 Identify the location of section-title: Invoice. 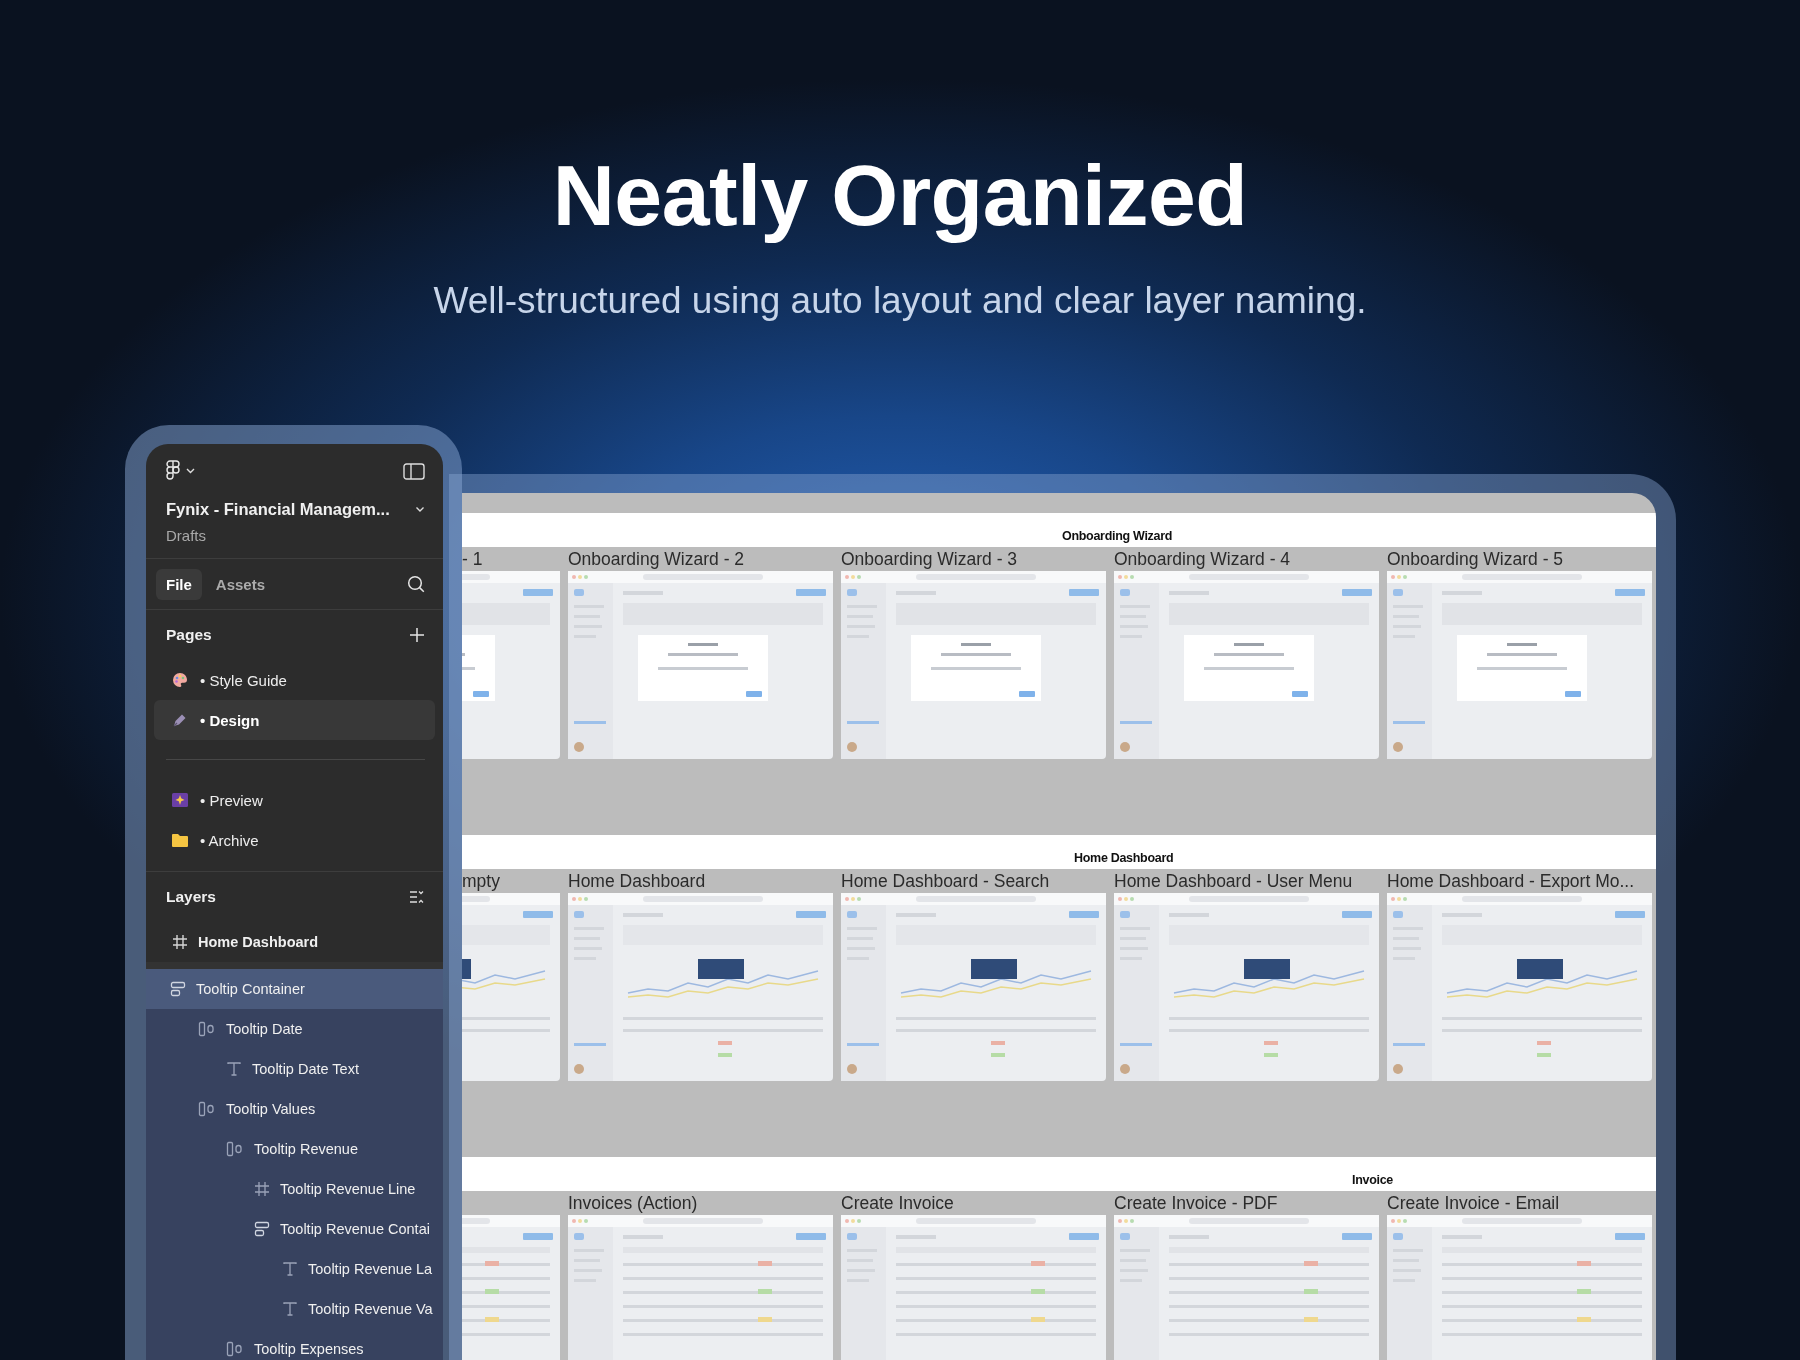
(1372, 1180).